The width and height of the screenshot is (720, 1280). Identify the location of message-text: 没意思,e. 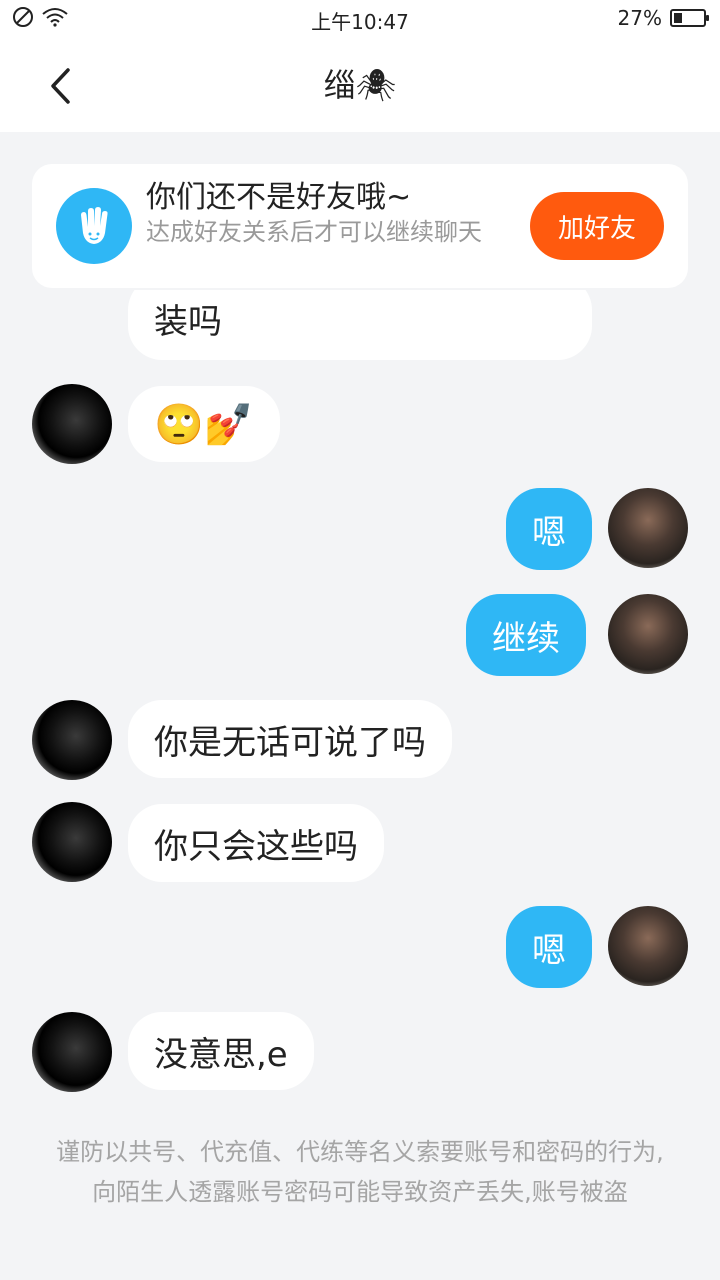
(221, 1054).